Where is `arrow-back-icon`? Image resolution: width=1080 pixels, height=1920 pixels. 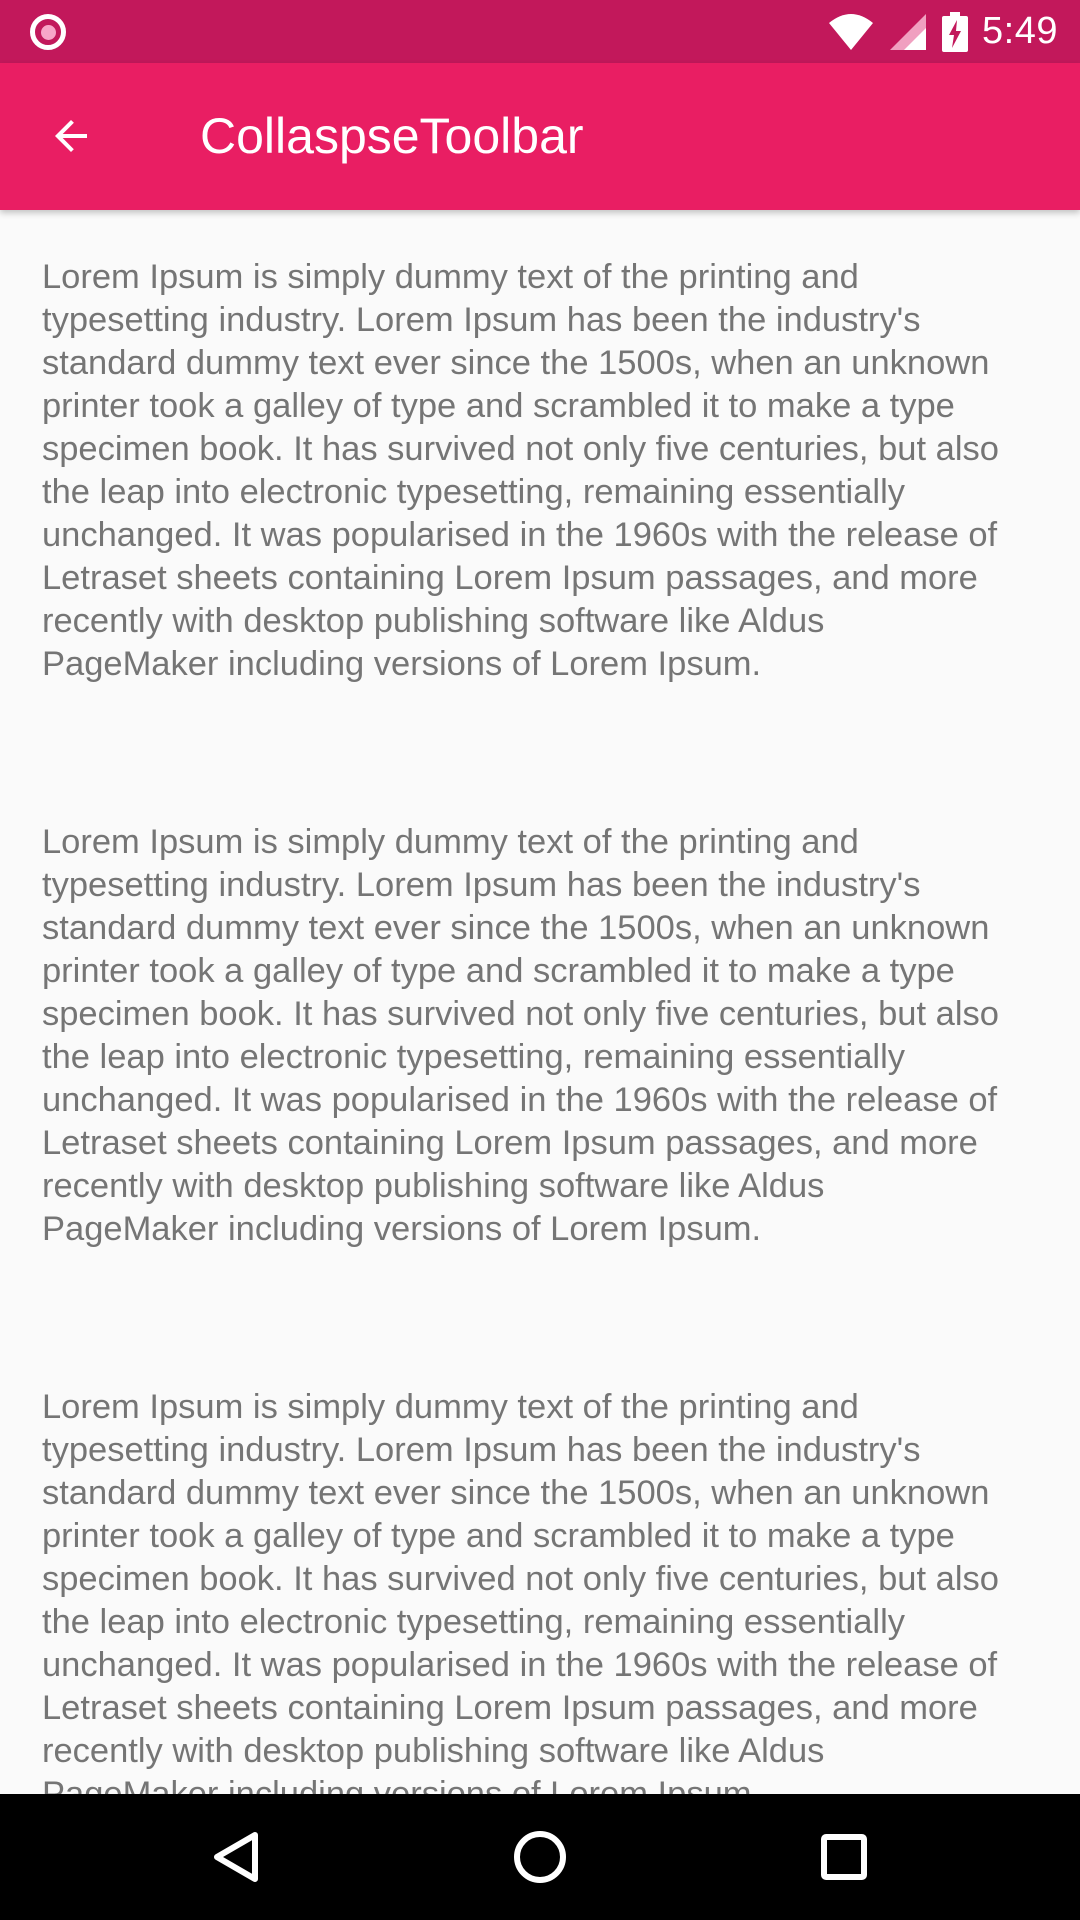 arrow-back-icon is located at coordinates (71, 136).